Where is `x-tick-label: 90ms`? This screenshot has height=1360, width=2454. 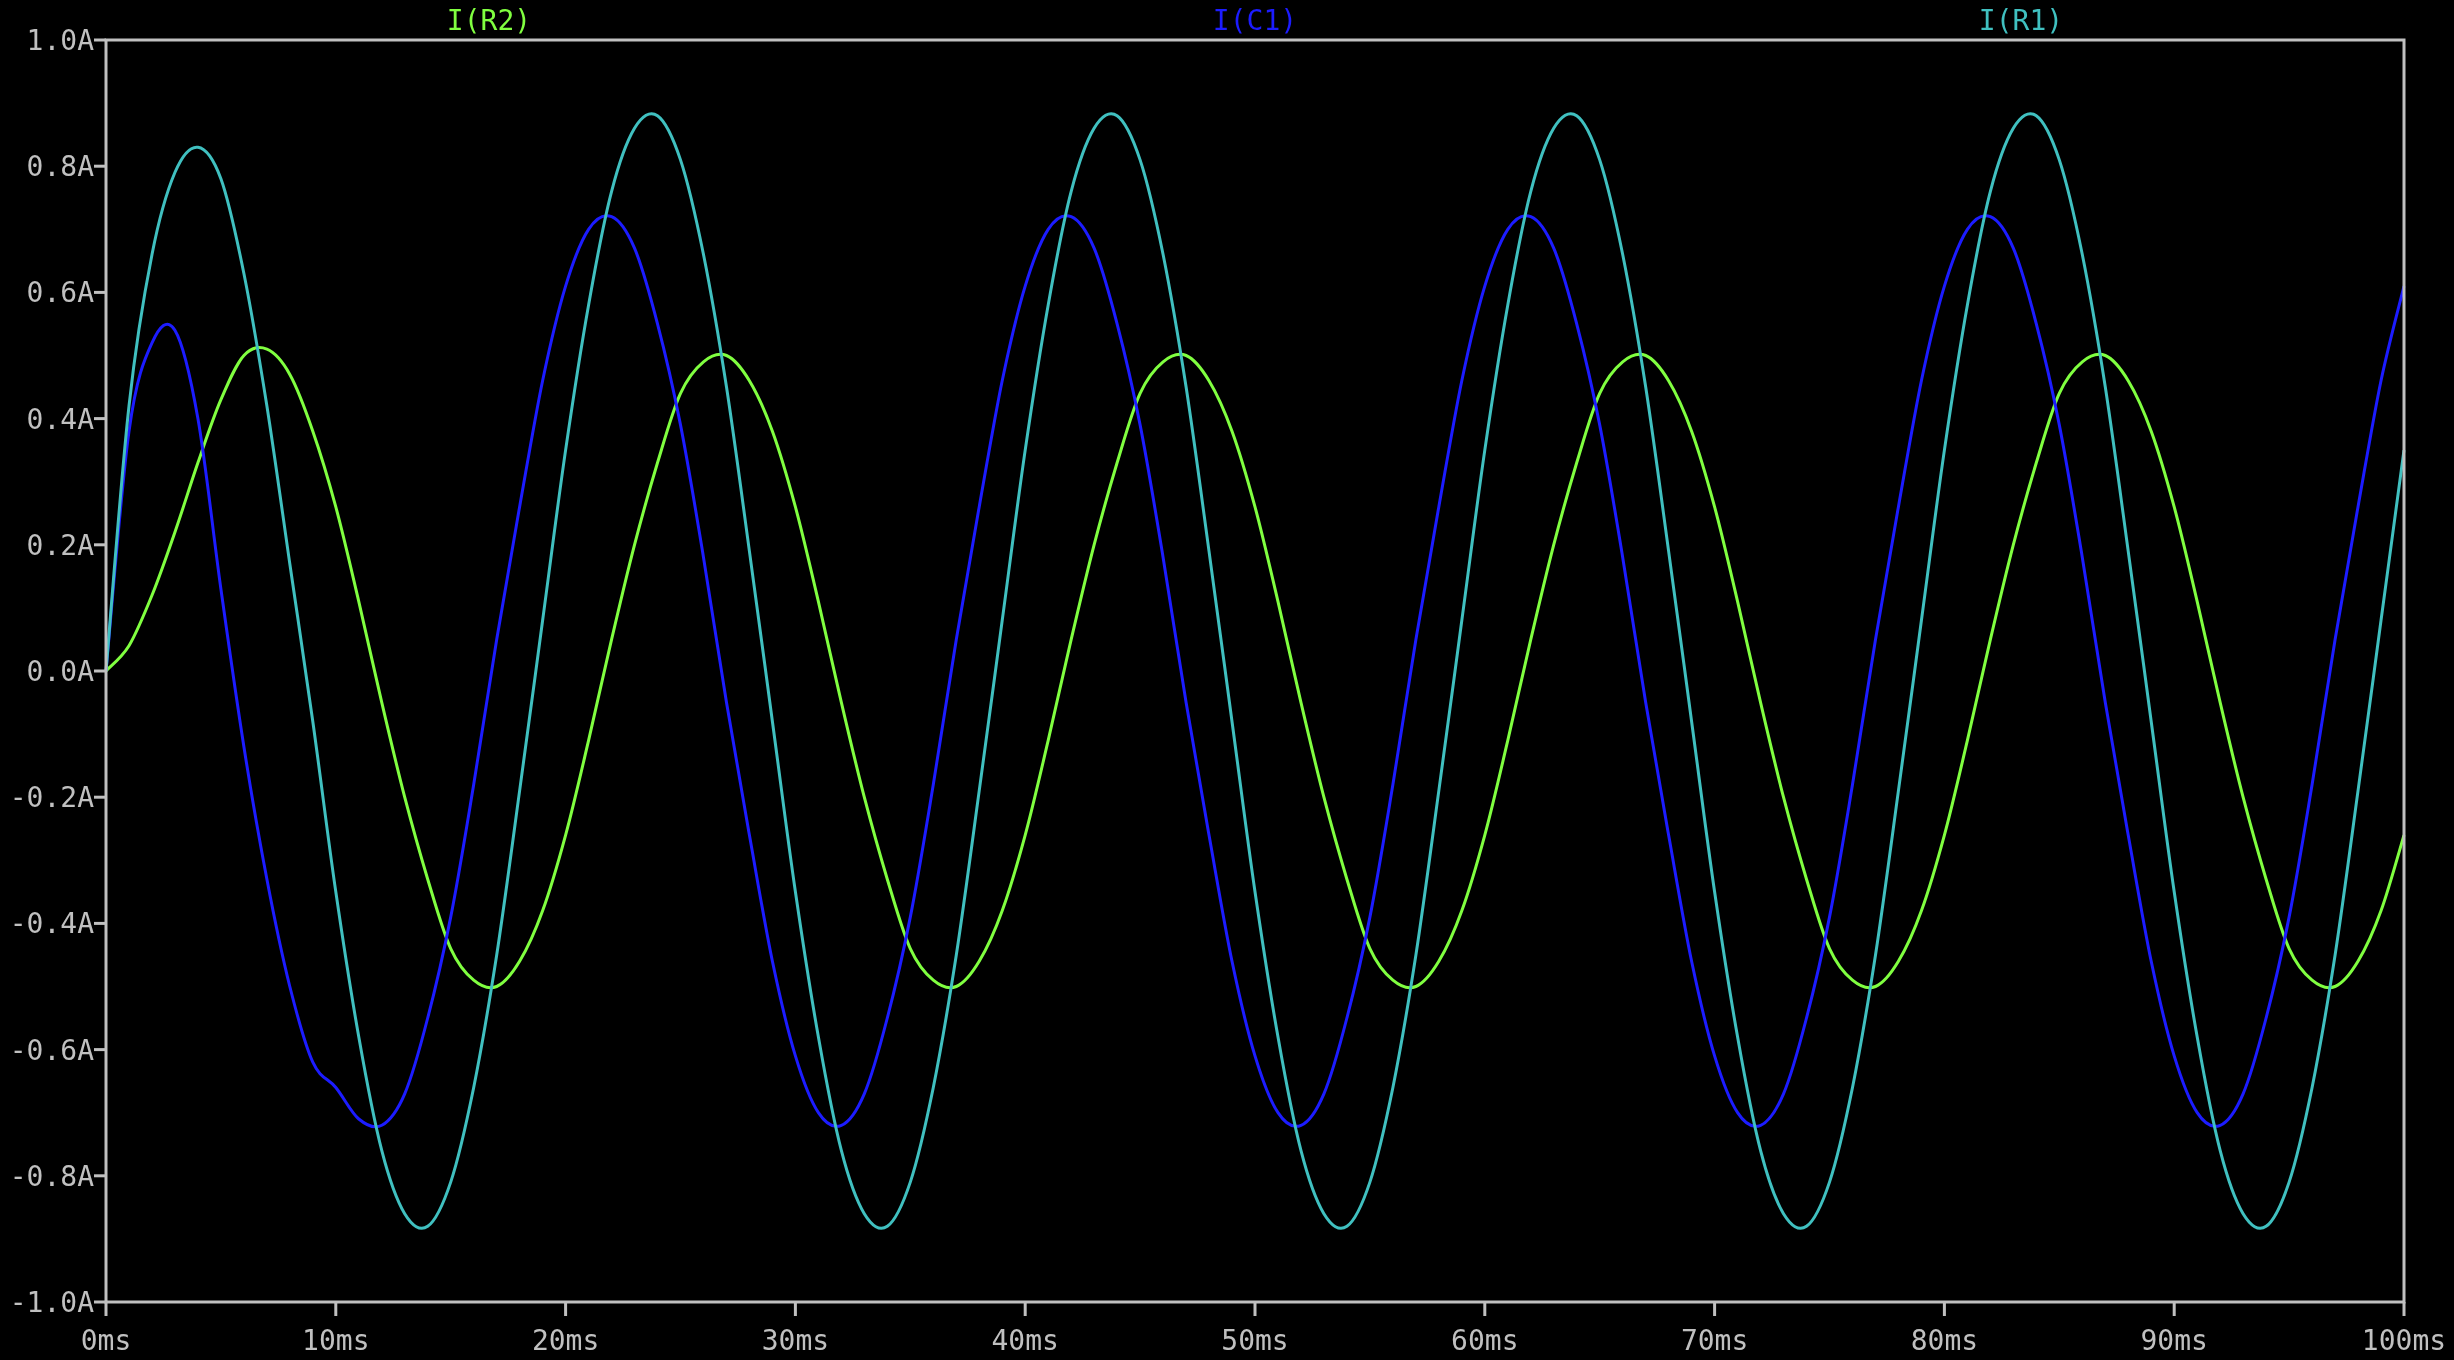 x-tick-label: 90ms is located at coordinates (2174, 1340).